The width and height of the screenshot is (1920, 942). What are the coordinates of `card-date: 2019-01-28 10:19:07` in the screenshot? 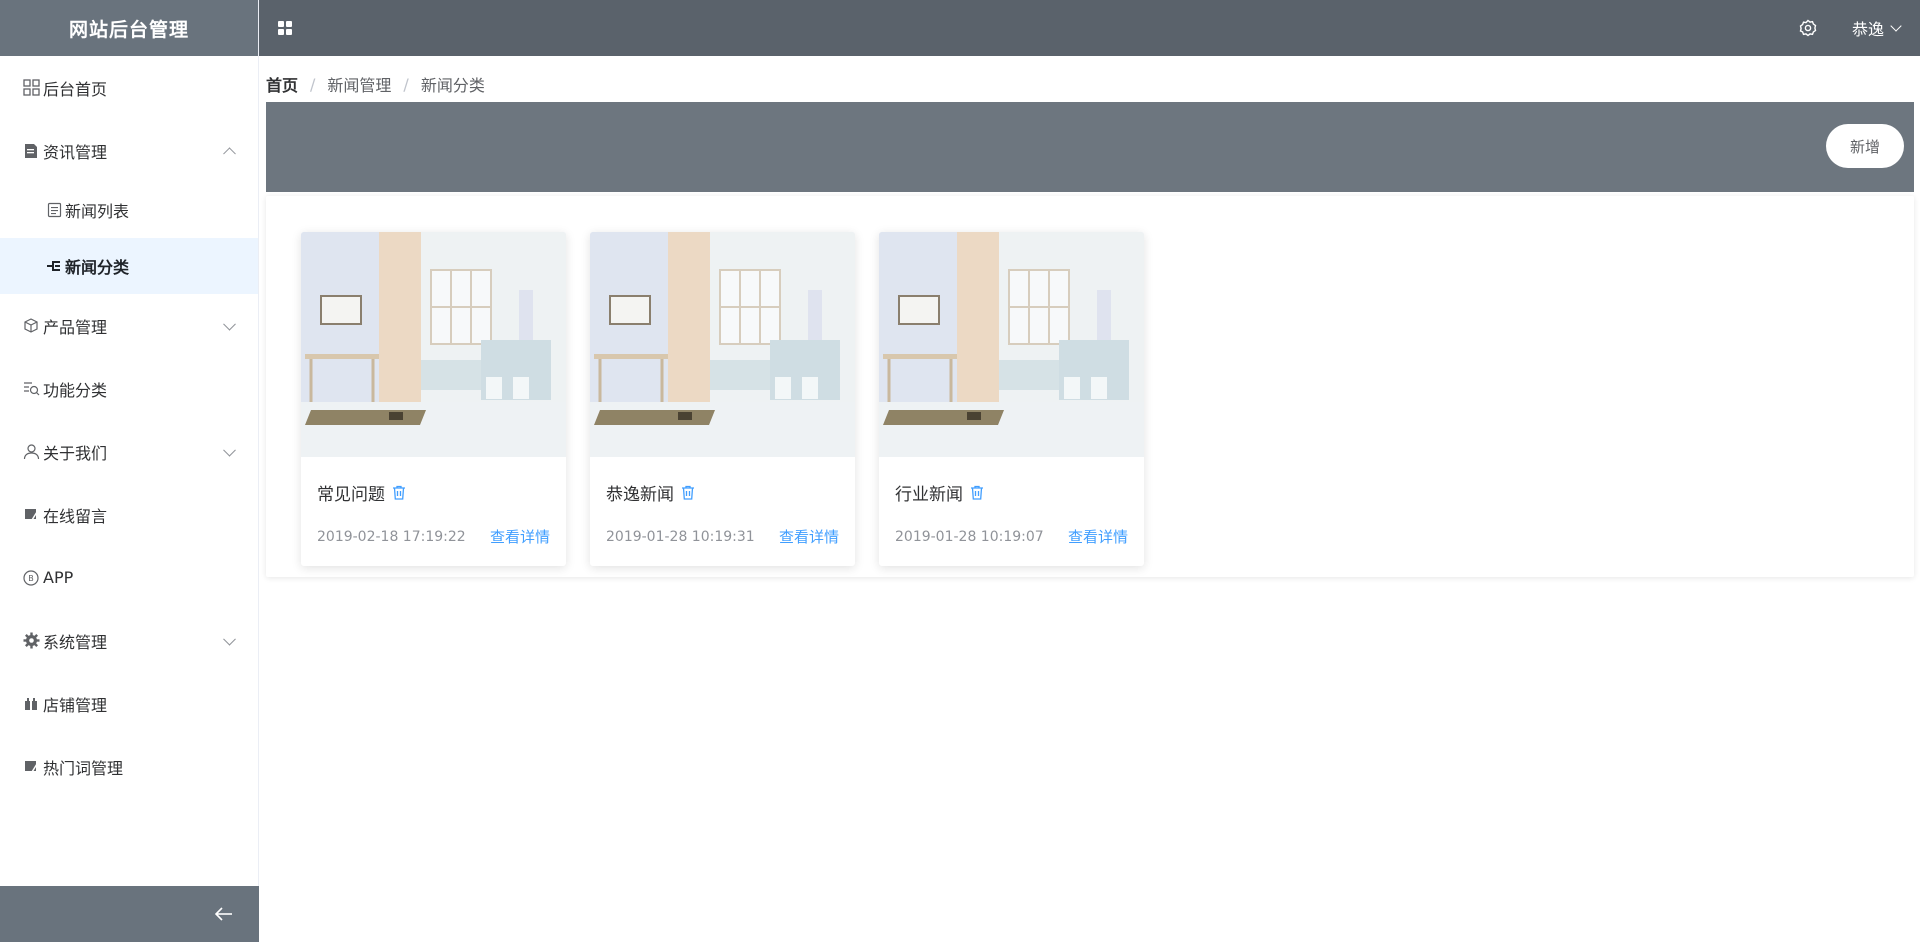 It's located at (969, 536).